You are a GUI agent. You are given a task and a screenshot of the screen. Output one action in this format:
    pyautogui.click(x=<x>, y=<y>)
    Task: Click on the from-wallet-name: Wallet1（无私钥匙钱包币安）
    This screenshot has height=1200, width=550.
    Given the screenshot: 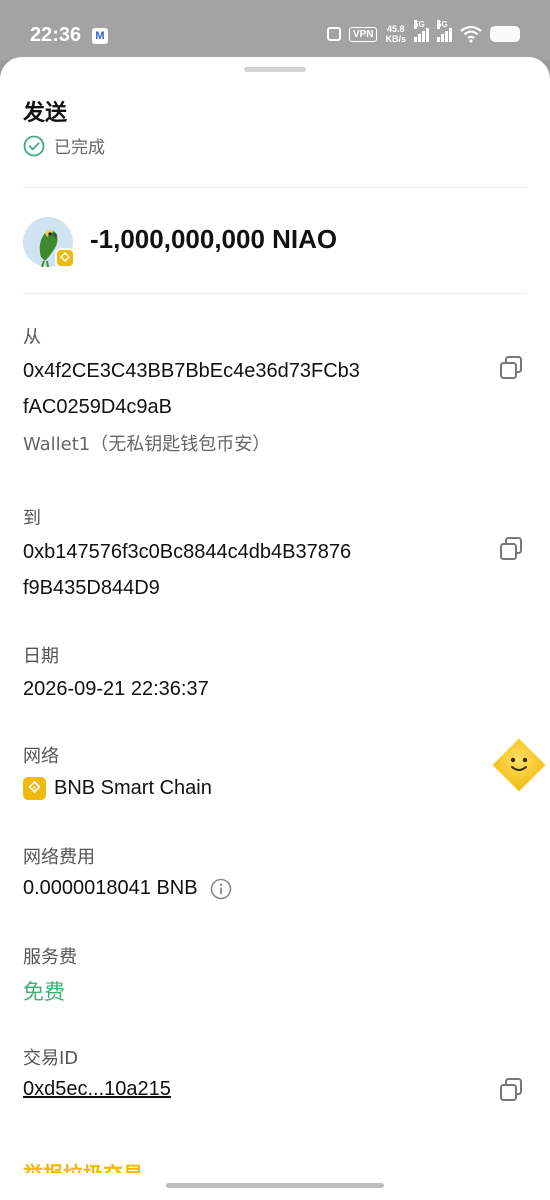 What is the action you would take?
    pyautogui.click(x=147, y=444)
    